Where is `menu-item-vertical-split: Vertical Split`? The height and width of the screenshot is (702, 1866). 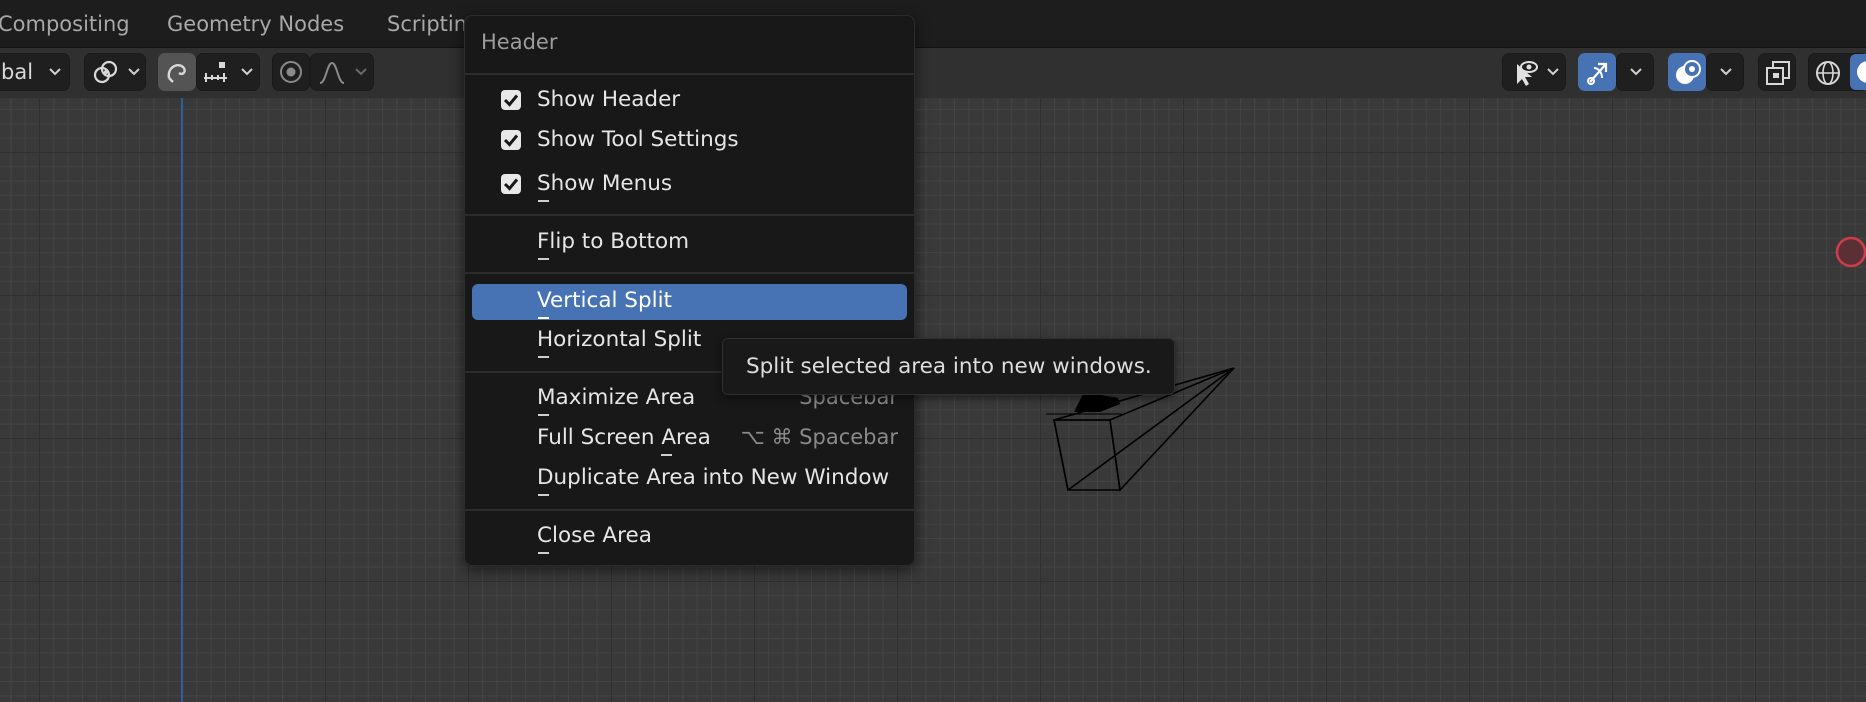 menu-item-vertical-split: Vertical Split is located at coordinates (689, 302).